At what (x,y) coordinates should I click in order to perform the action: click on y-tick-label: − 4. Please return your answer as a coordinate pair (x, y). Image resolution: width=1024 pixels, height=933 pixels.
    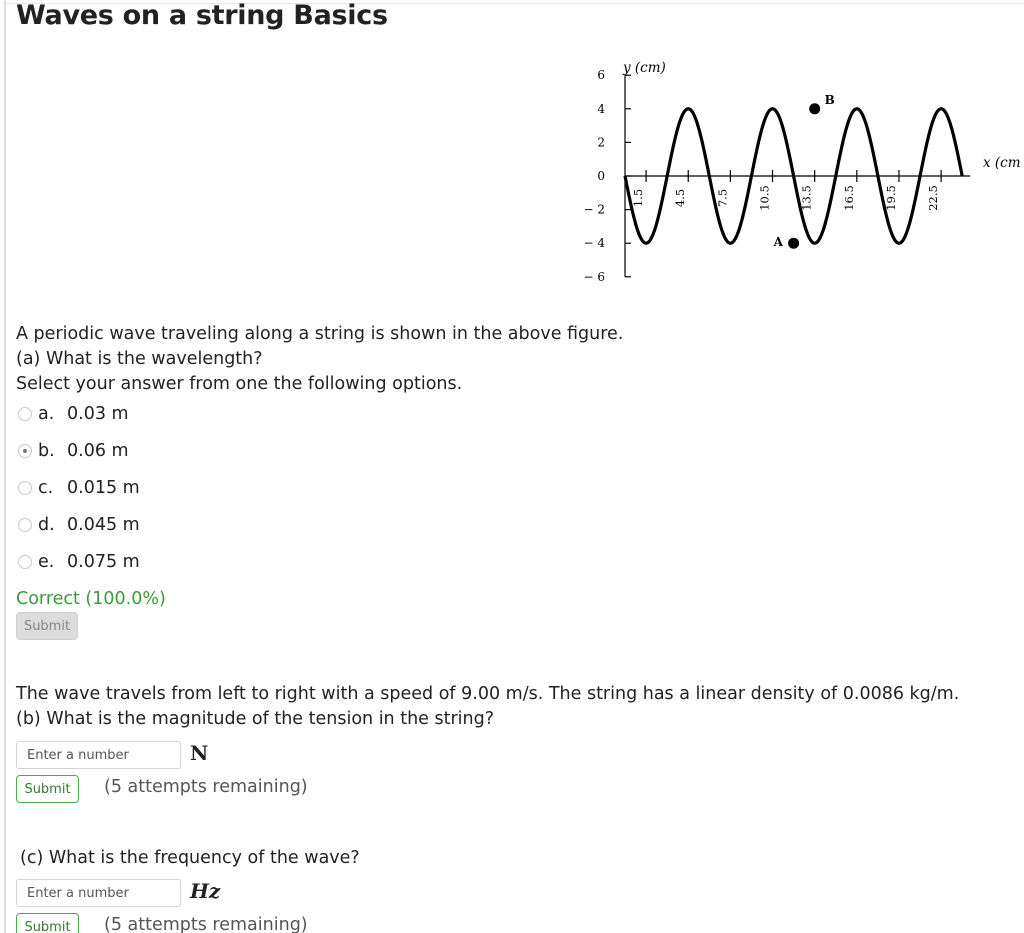
    Looking at the image, I should click on (594, 243).